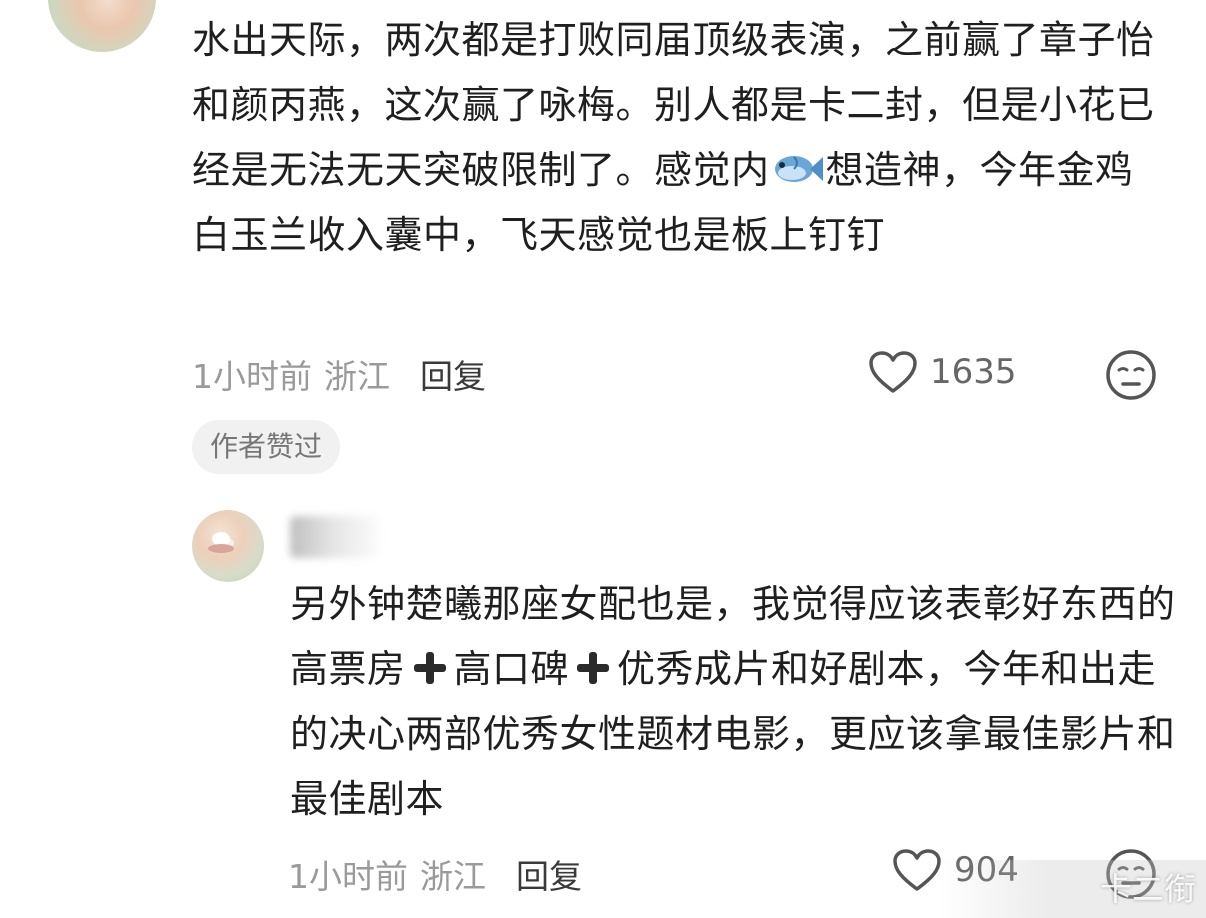 Image resolution: width=1206 pixels, height=918 pixels. Describe the element at coordinates (1131, 375) in the screenshot. I see `dislike-face-icon` at that location.